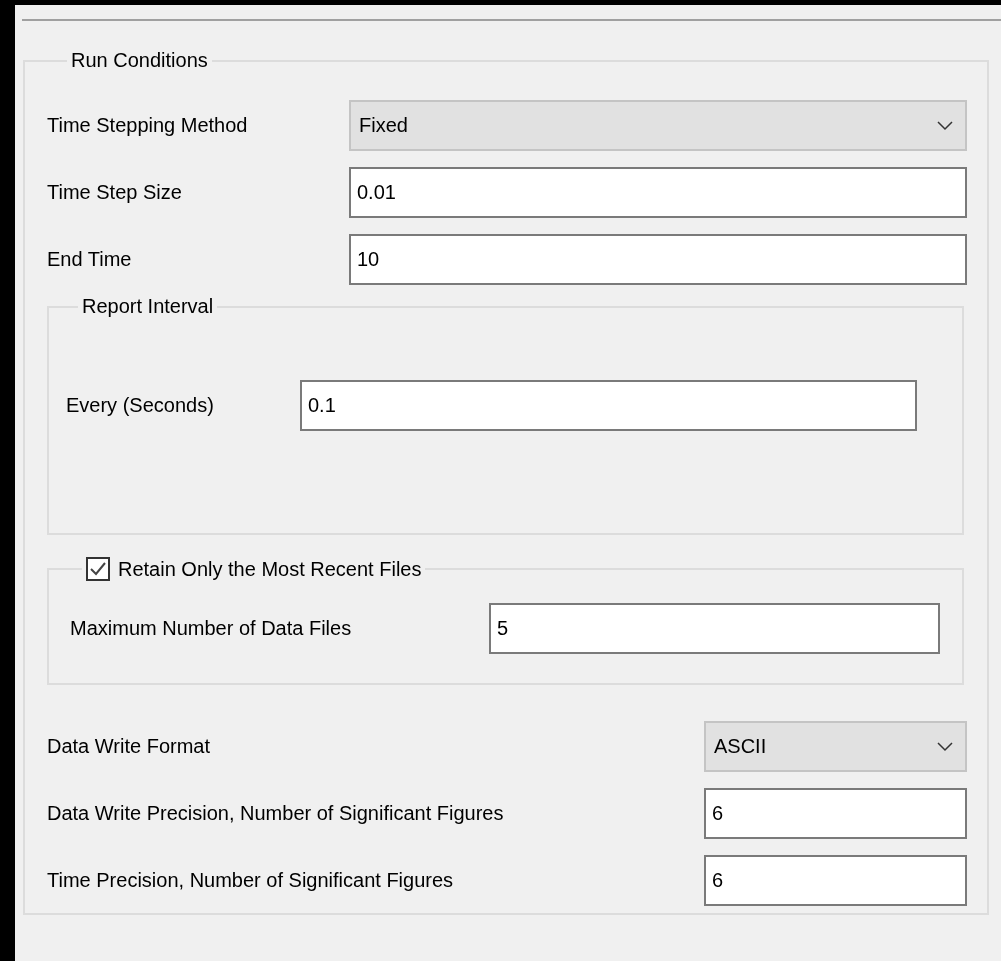 This screenshot has height=961, width=1001. What do you see at coordinates (658, 192) in the screenshot?
I see `input-field: 0.01` at bounding box center [658, 192].